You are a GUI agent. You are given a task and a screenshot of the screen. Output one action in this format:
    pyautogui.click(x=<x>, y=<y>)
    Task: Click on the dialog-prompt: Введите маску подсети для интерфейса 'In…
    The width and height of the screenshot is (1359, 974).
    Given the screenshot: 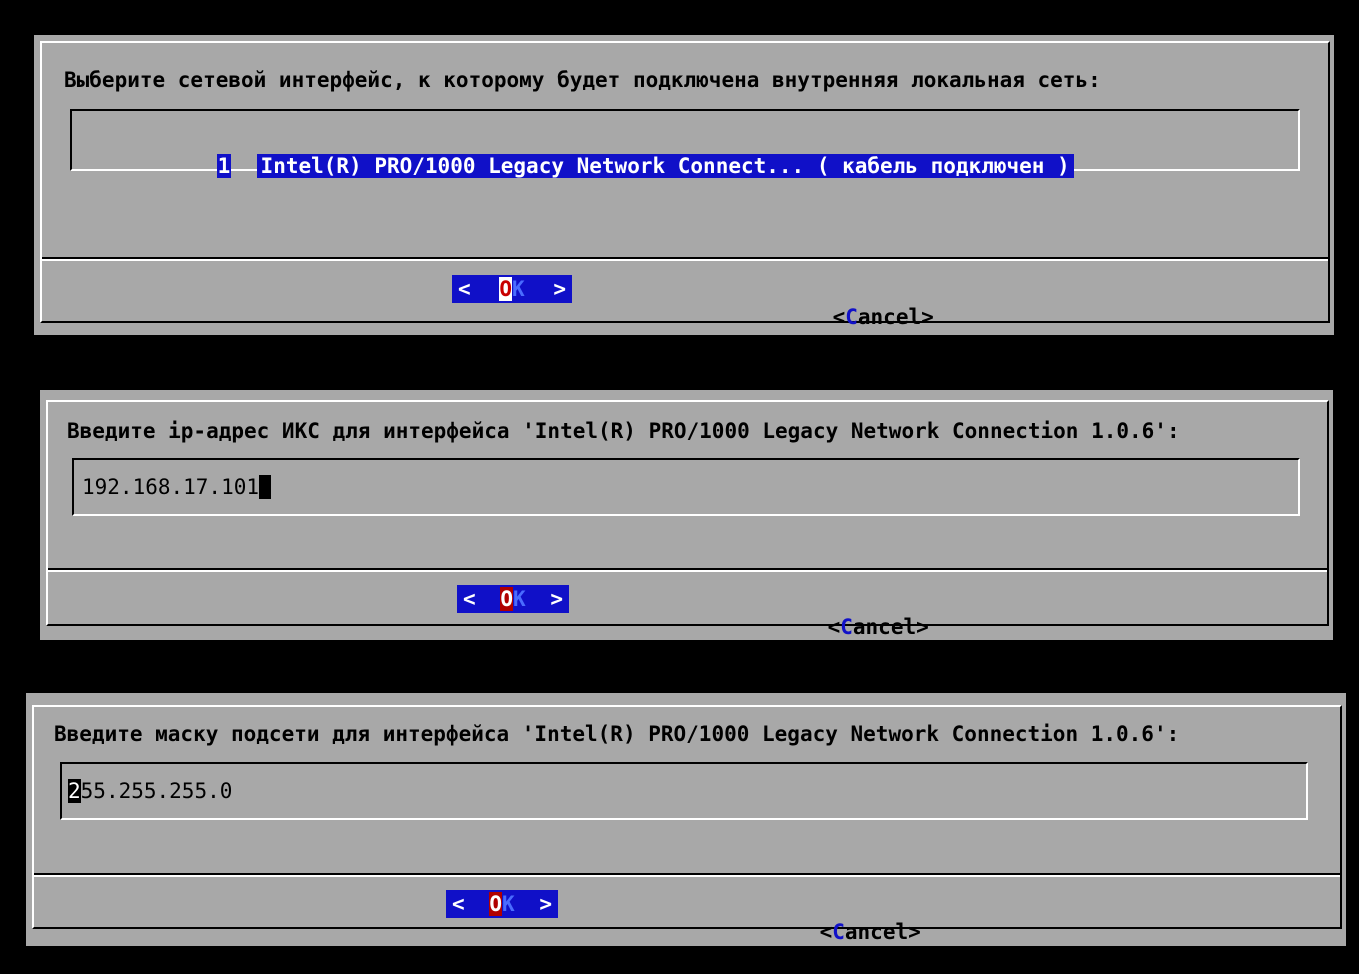 What is the action you would take?
    pyautogui.click(x=617, y=734)
    